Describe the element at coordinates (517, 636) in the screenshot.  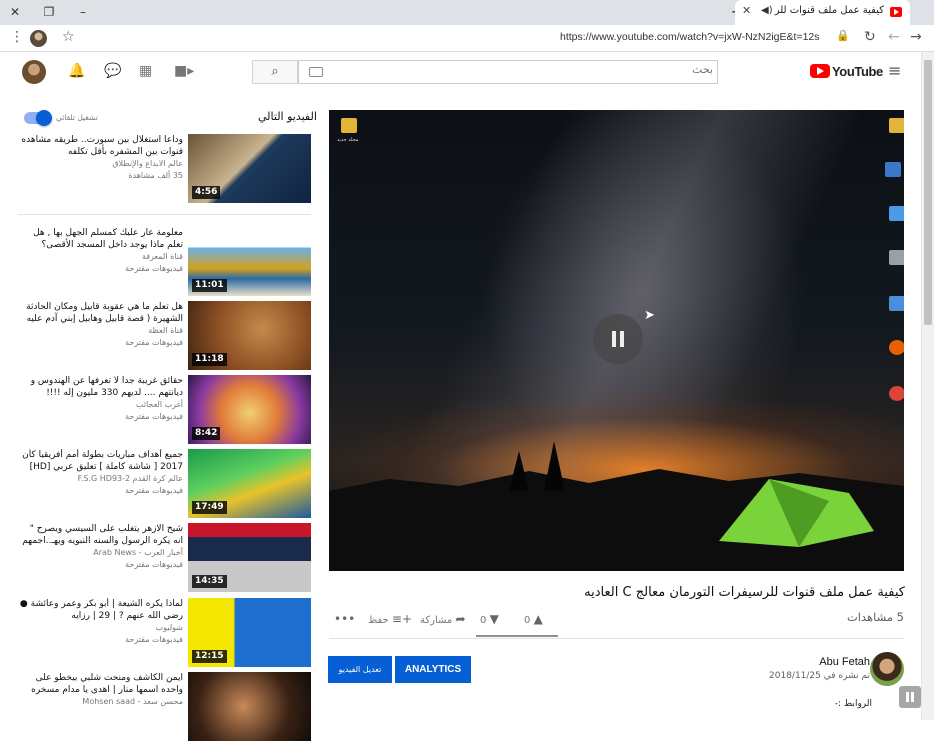
I see `likes-ratio-bar` at that location.